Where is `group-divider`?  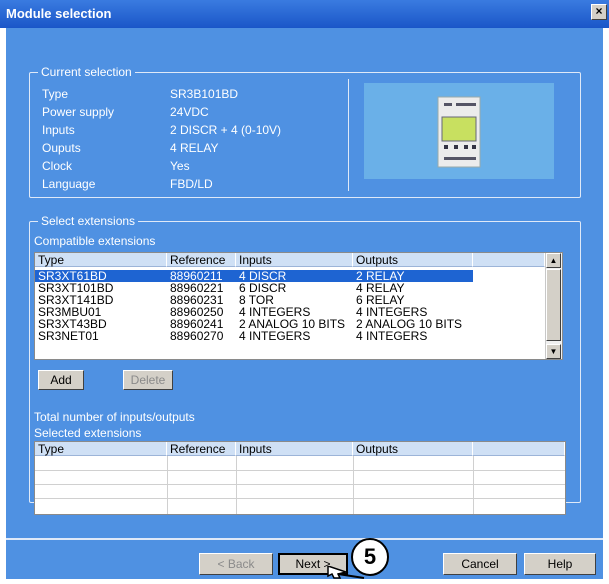 group-divider is located at coordinates (348, 135).